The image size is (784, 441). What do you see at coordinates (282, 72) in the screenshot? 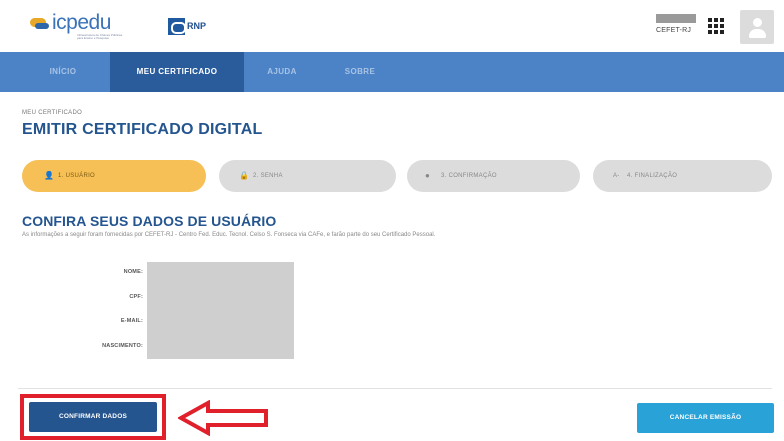
I see `nav-item-ajuda: AJUDA` at bounding box center [282, 72].